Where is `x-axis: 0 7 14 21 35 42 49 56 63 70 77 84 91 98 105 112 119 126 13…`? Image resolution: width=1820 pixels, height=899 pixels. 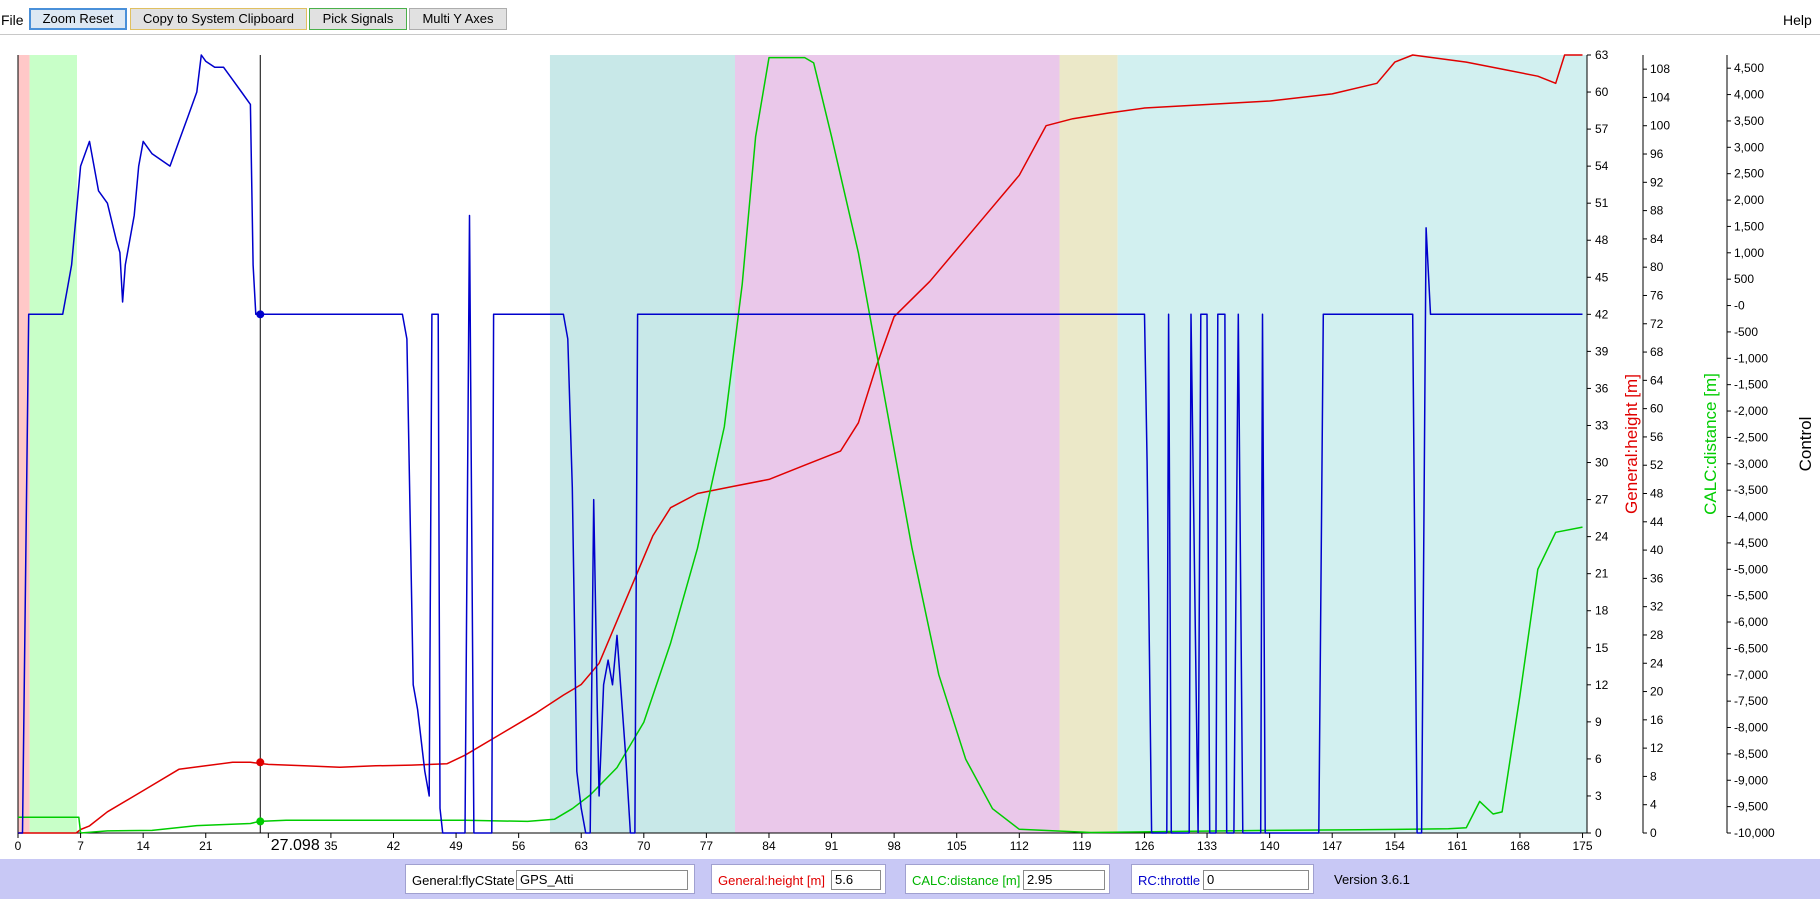 x-axis: 0 7 14 21 35 42 49 56 63 70 77 84 91 98 105 112 119 126 13… is located at coordinates (804, 843).